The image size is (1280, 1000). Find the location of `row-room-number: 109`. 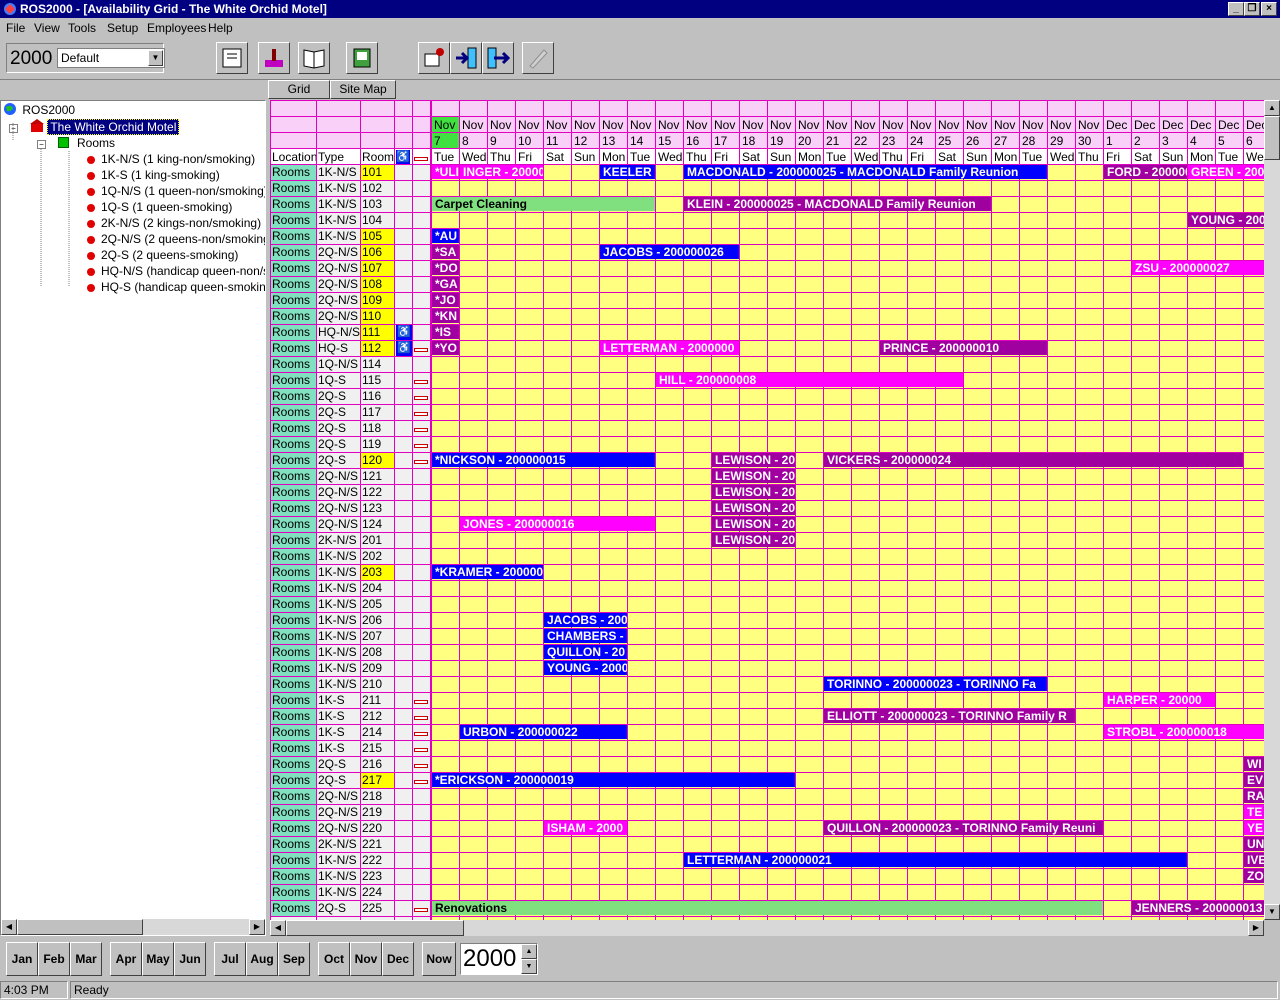

row-room-number: 109 is located at coordinates (377, 300).